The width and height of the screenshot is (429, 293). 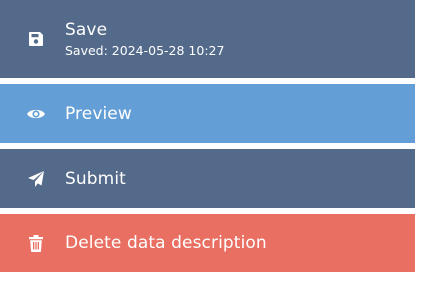 What do you see at coordinates (36, 39) in the screenshot?
I see `floppy-disk-icon` at bounding box center [36, 39].